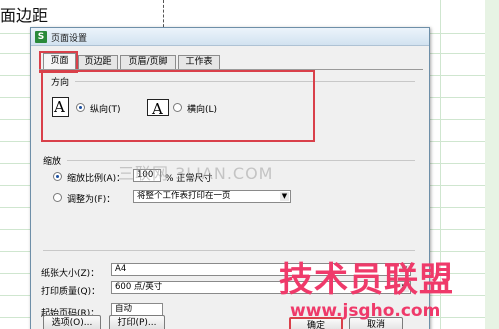 Image resolution: width=499 pixels, height=329 pixels. I want to click on fit-radio, so click(57, 197).